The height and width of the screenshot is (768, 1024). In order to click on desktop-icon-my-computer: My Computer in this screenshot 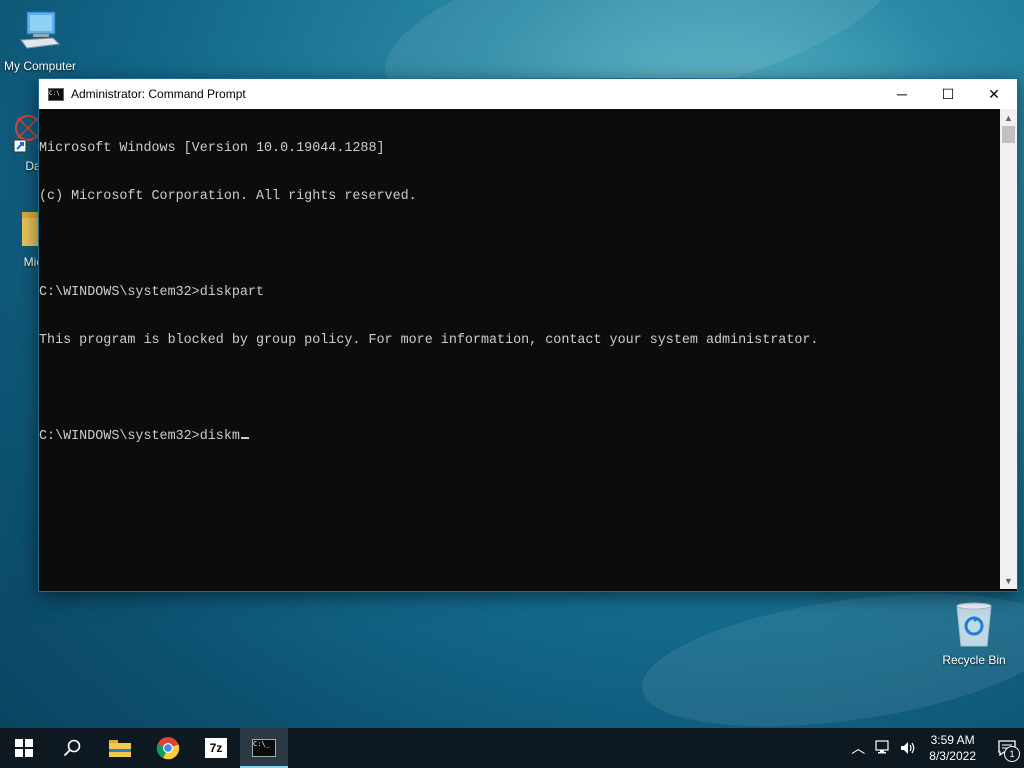, I will do `click(40, 41)`.